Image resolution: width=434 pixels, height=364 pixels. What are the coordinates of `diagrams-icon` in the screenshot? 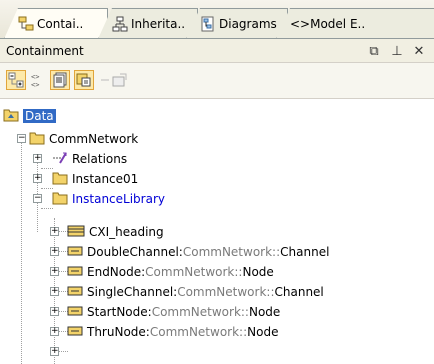 It's located at (208, 24).